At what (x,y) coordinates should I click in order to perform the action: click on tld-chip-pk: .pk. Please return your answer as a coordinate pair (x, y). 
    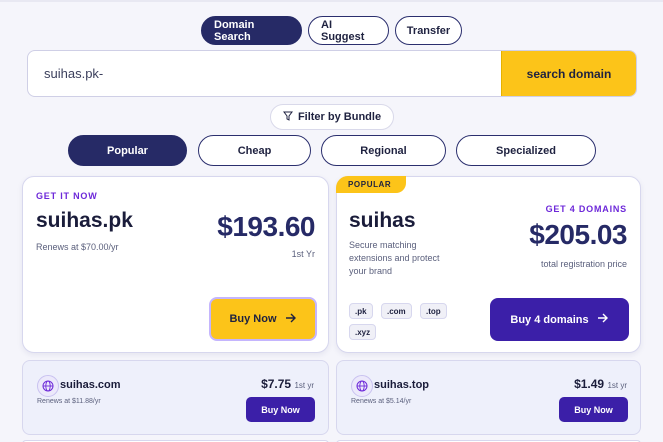
    Looking at the image, I should click on (361, 311).